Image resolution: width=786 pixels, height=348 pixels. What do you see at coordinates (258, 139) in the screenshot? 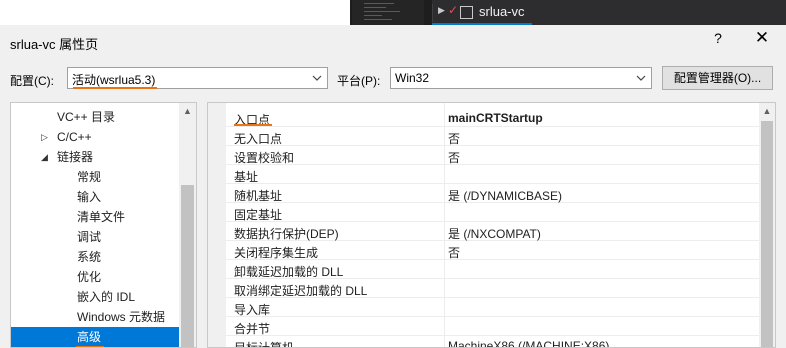
I see `prop-name: 无入口点` at bounding box center [258, 139].